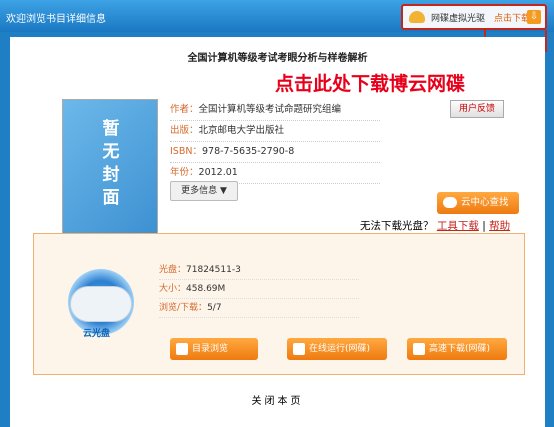  Describe the element at coordinates (241, 130) in the screenshot. I see `publisher-value: 北京邮电大学出版社` at that location.